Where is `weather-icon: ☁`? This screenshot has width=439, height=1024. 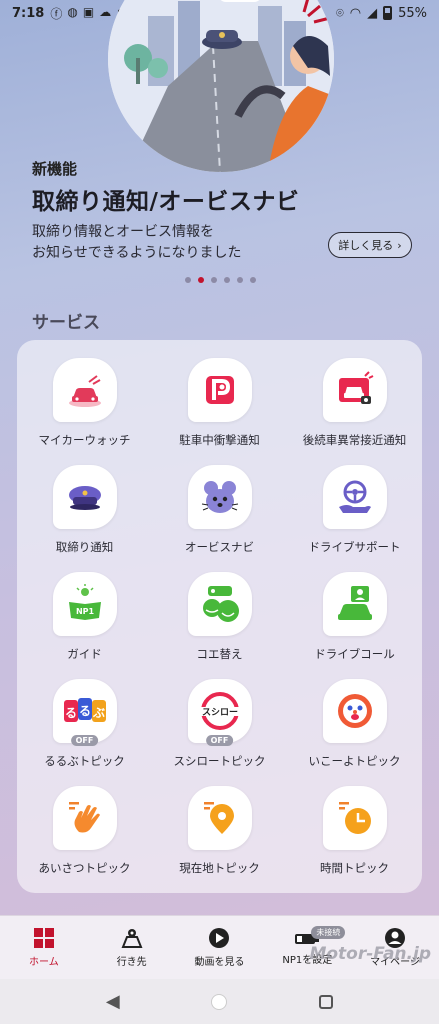
weather-icon: ☁ is located at coordinates (105, 11).